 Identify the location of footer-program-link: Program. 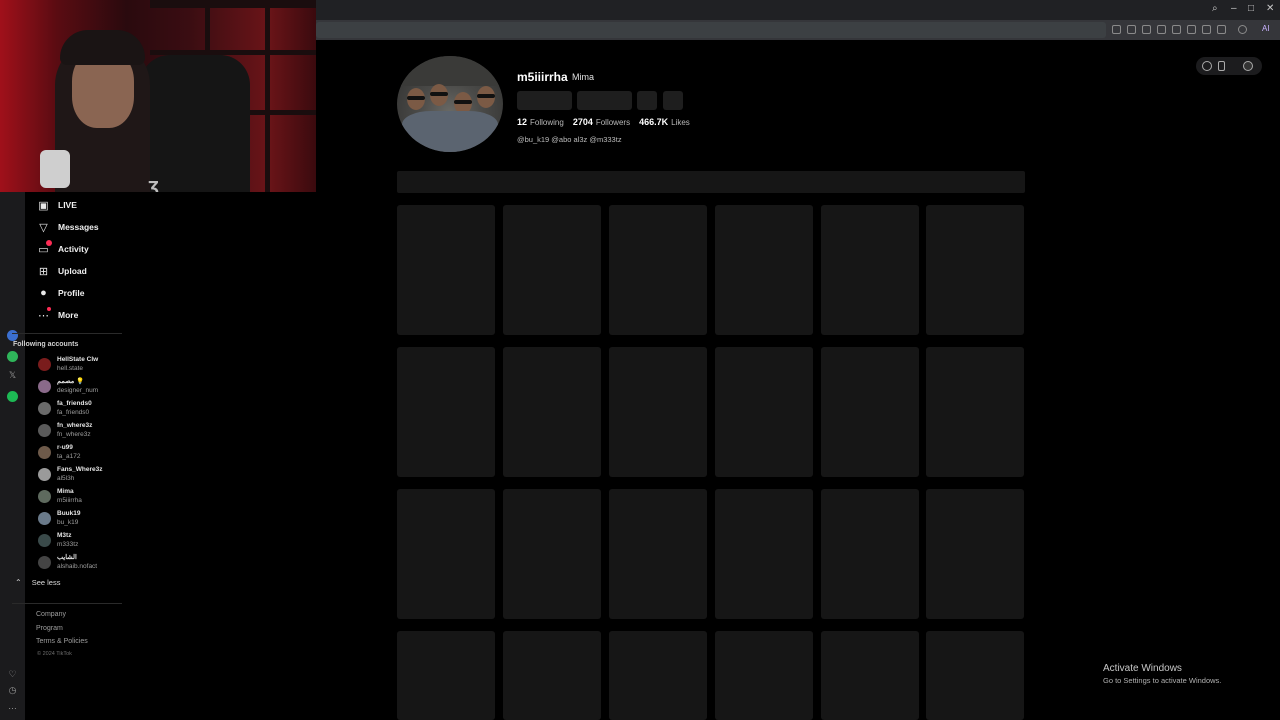
(49, 628).